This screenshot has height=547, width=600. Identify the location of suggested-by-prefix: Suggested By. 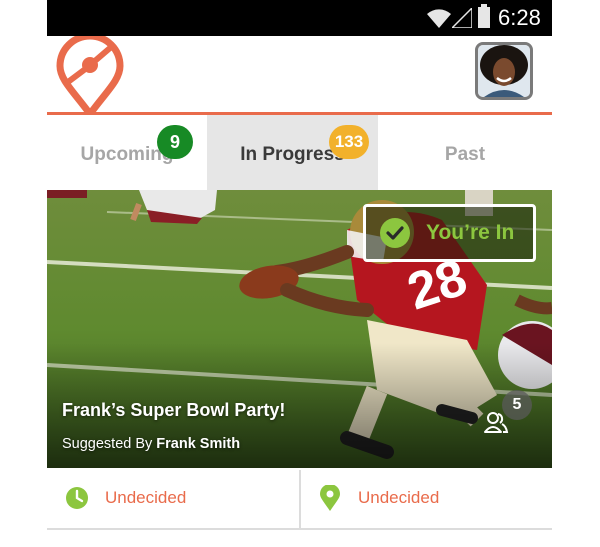
(107, 444).